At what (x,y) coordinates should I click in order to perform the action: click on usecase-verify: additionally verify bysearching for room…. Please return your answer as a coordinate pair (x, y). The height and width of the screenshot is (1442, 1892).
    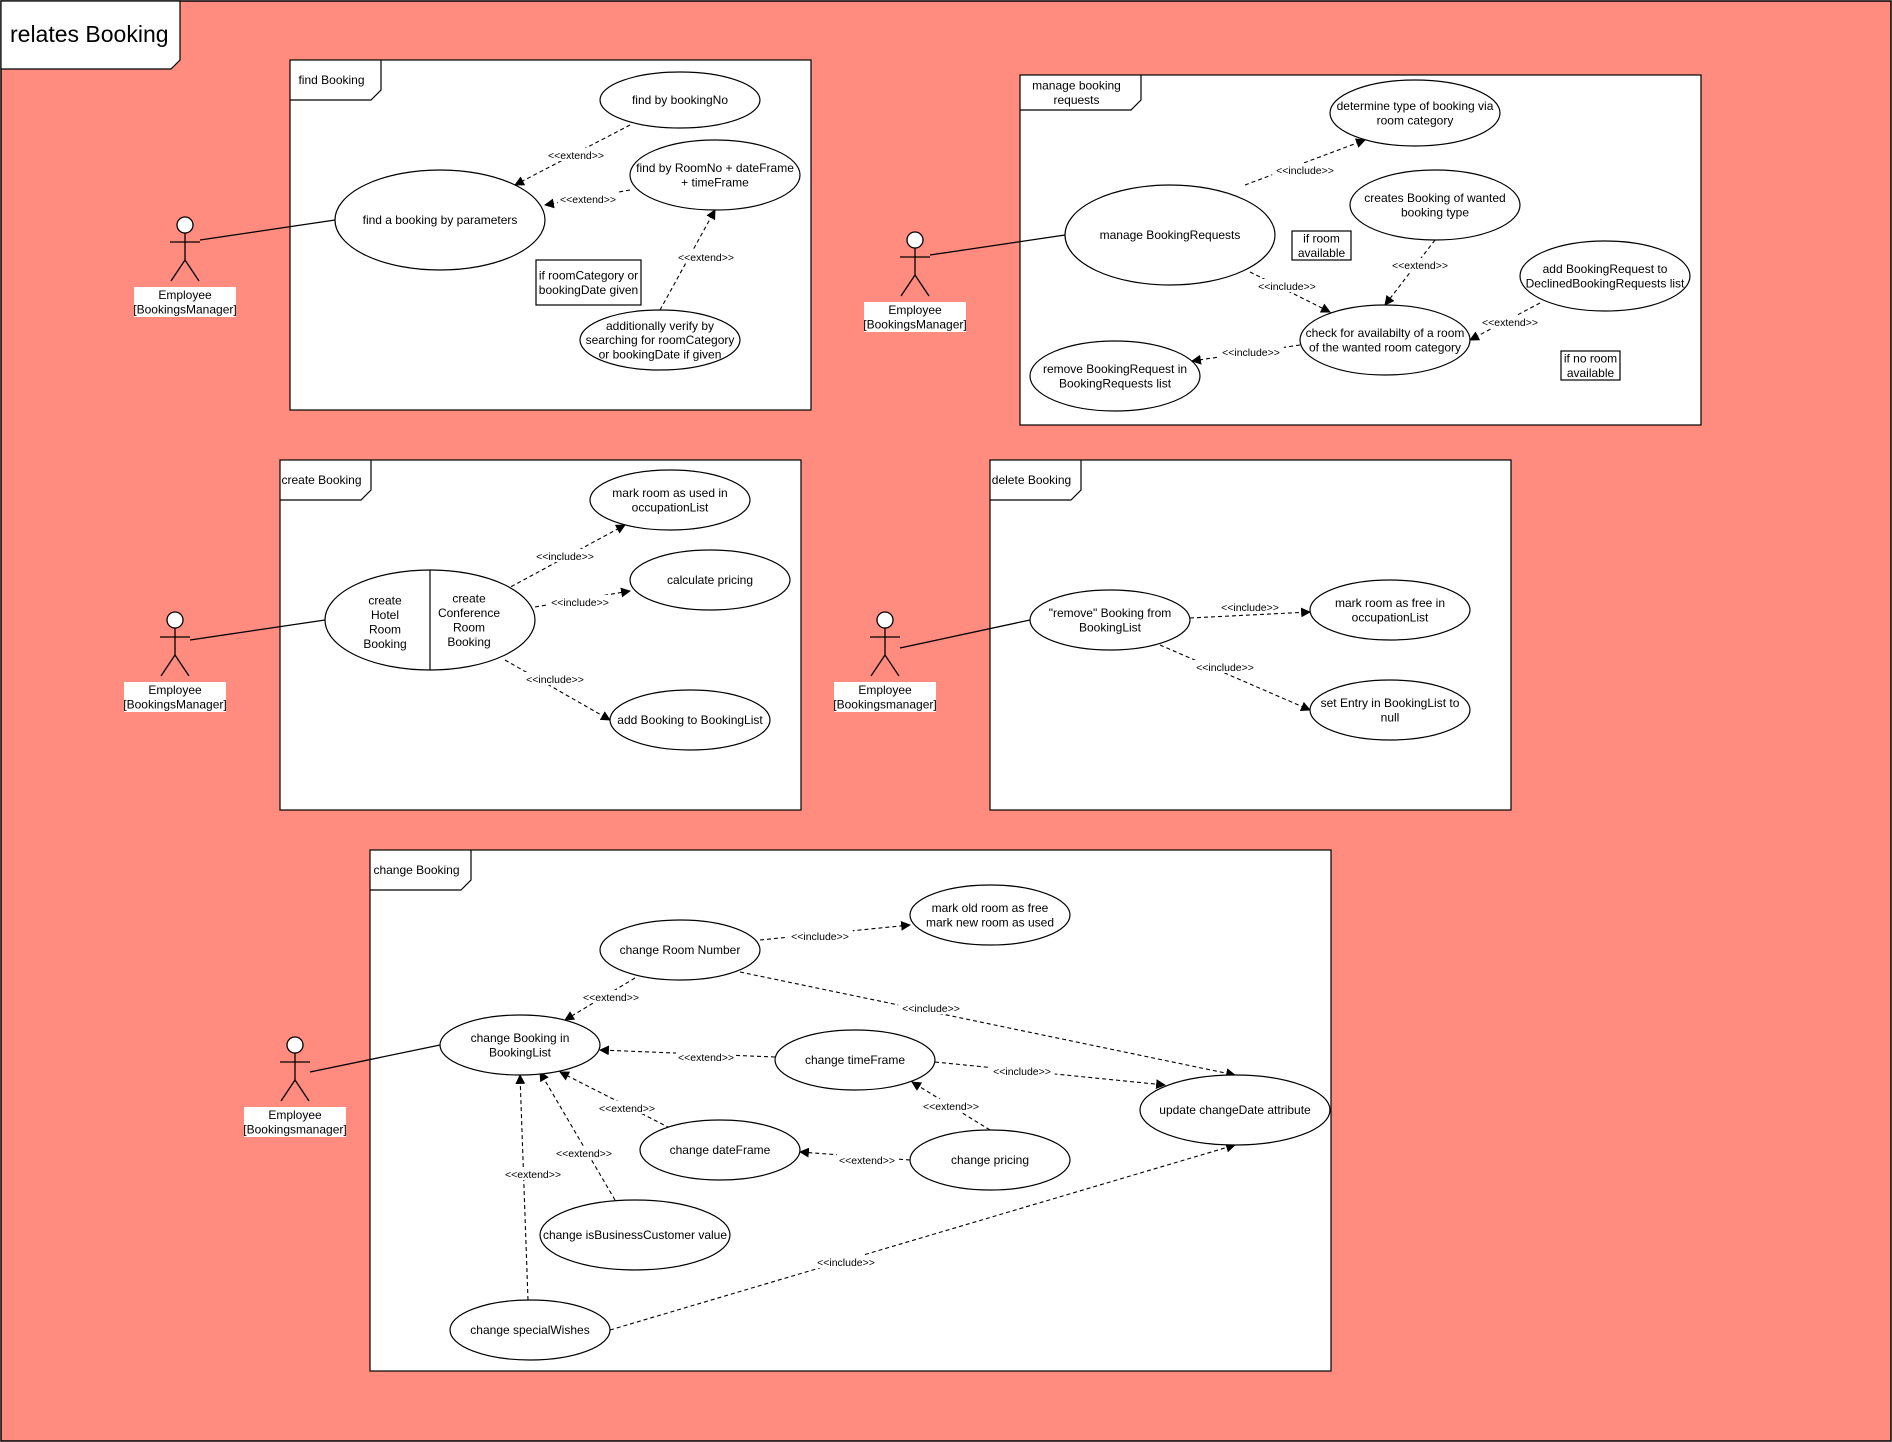
    Looking at the image, I should click on (660, 340).